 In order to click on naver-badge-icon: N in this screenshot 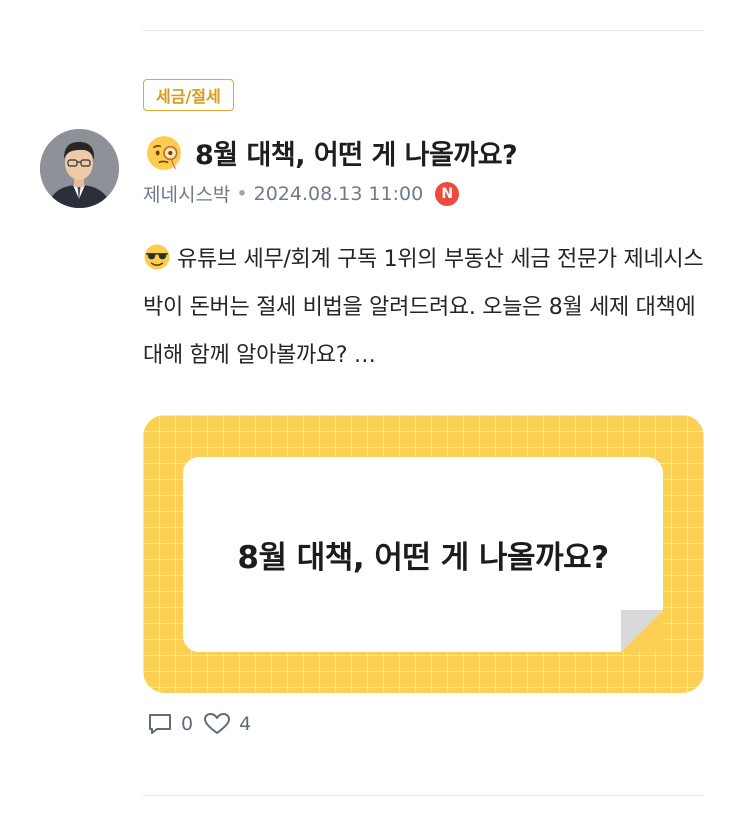, I will do `click(447, 193)`.